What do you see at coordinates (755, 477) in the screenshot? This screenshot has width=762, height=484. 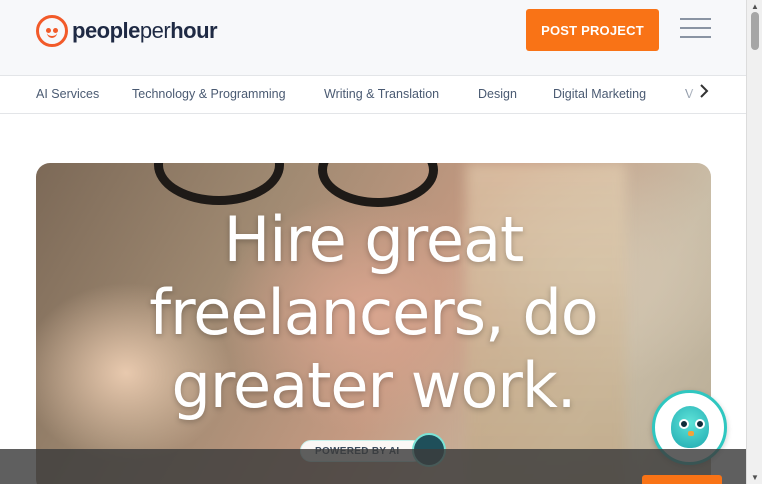 I see `scroll-down-icon: ▼` at bounding box center [755, 477].